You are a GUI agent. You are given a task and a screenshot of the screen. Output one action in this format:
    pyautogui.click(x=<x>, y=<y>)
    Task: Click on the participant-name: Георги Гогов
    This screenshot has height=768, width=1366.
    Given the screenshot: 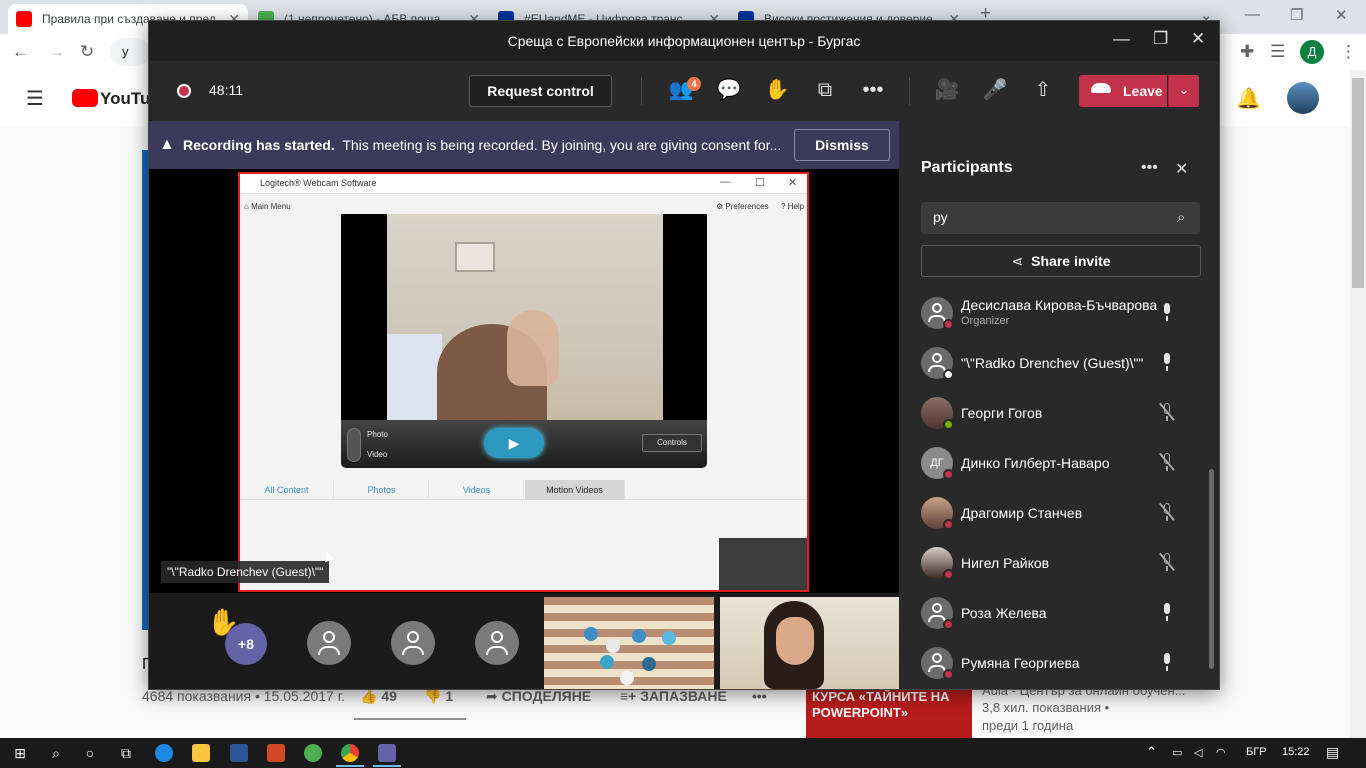 What is the action you would take?
    pyautogui.click(x=1002, y=413)
    